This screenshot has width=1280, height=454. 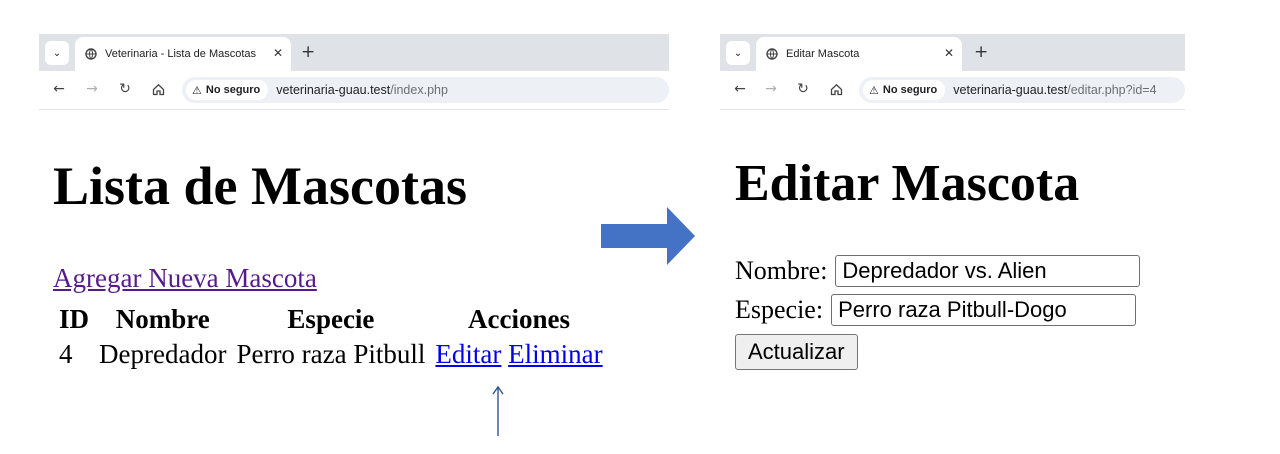 I want to click on tab-strip: ⌄ Veterinaria - Lista de Mascotas ✕ +, so click(x=354, y=52).